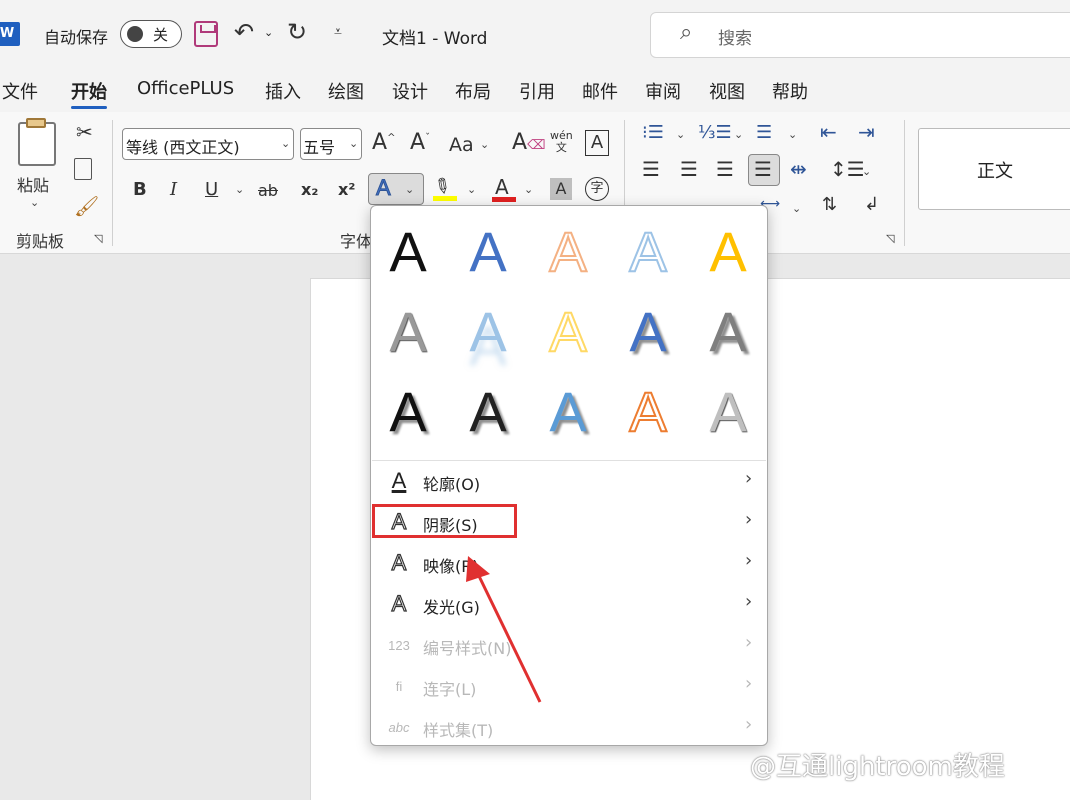 The height and width of the screenshot is (800, 1070). What do you see at coordinates (410, 91) in the screenshot?
I see `tab-design: 设计` at bounding box center [410, 91].